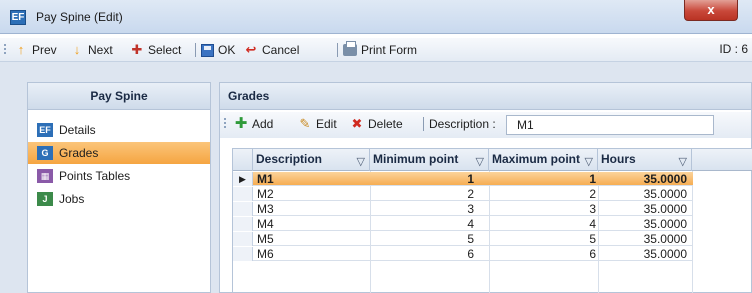 The image size is (752, 293). Describe the element at coordinates (119, 130) in the screenshot. I see `nav-item-details: EF Details` at that location.